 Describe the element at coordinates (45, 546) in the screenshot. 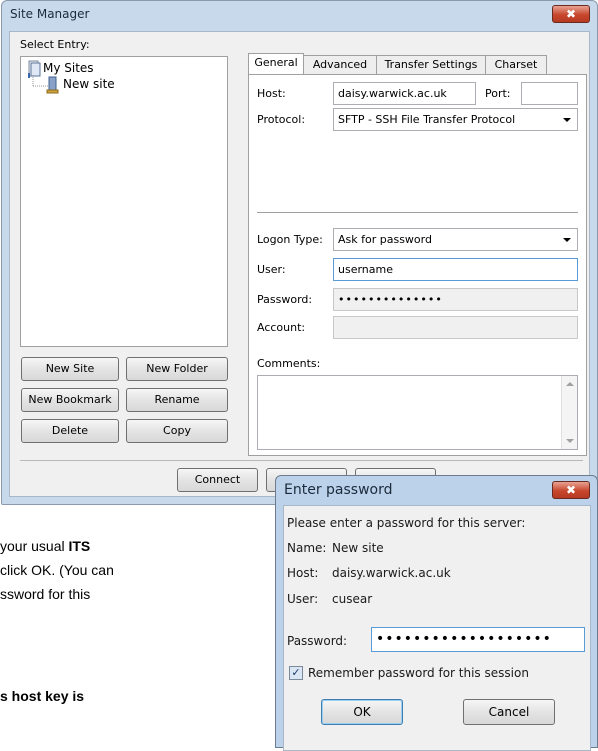

I see `doc-line-1: your usual ITS` at that location.